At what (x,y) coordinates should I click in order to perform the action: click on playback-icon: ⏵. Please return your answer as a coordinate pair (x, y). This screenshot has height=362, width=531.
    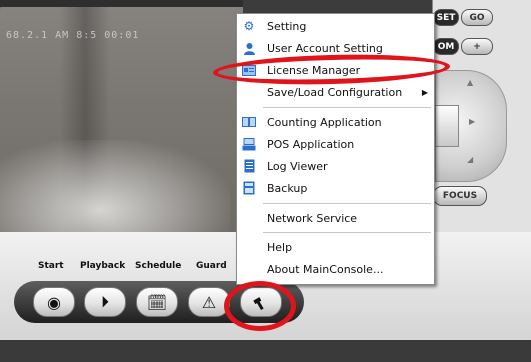
    Looking at the image, I should click on (104, 301).